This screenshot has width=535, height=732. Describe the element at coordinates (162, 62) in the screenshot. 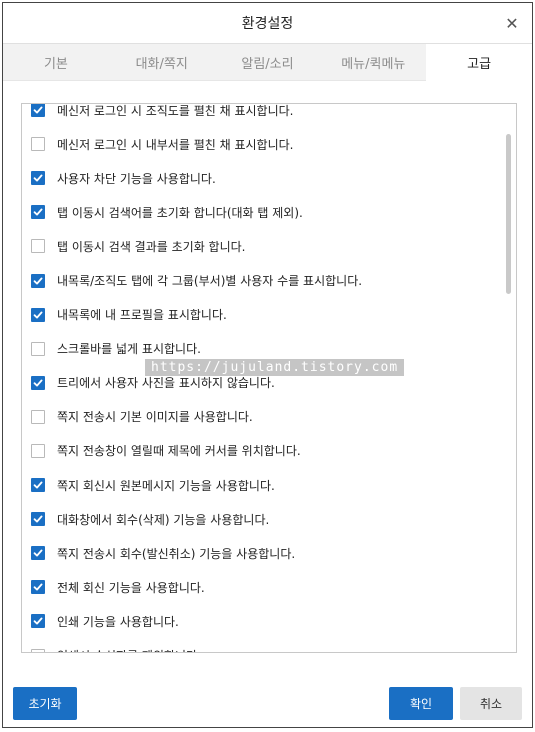

I see `tab-chat-note: 대화/쪽지` at that location.